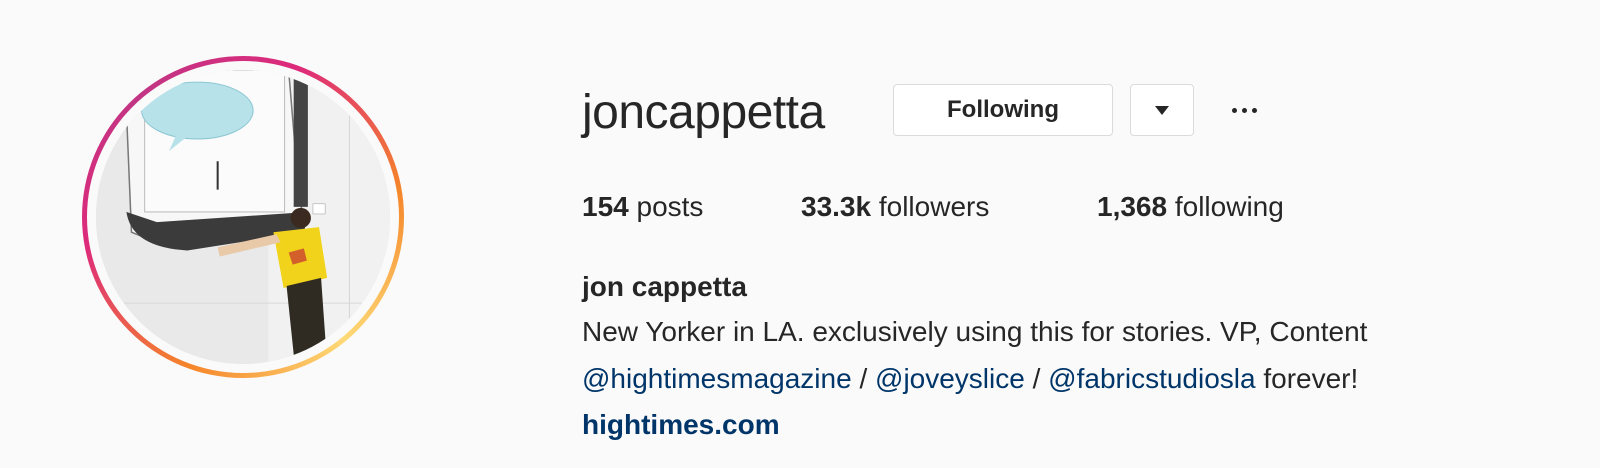 This screenshot has width=1600, height=468. What do you see at coordinates (1151, 378) in the screenshot?
I see `mention-link-fabricstudiosla: @fabricstudiosla` at bounding box center [1151, 378].